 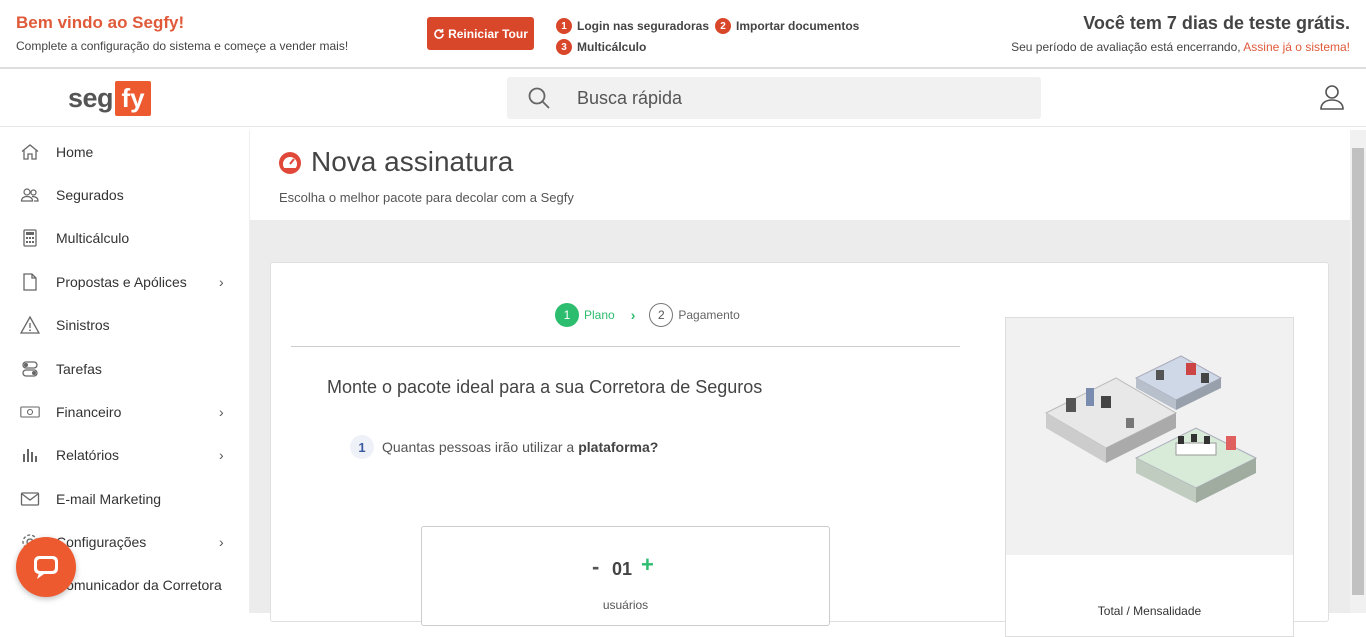 I want to click on plan-summary-panel: Total / Mensalidade, so click(x=1149, y=477).